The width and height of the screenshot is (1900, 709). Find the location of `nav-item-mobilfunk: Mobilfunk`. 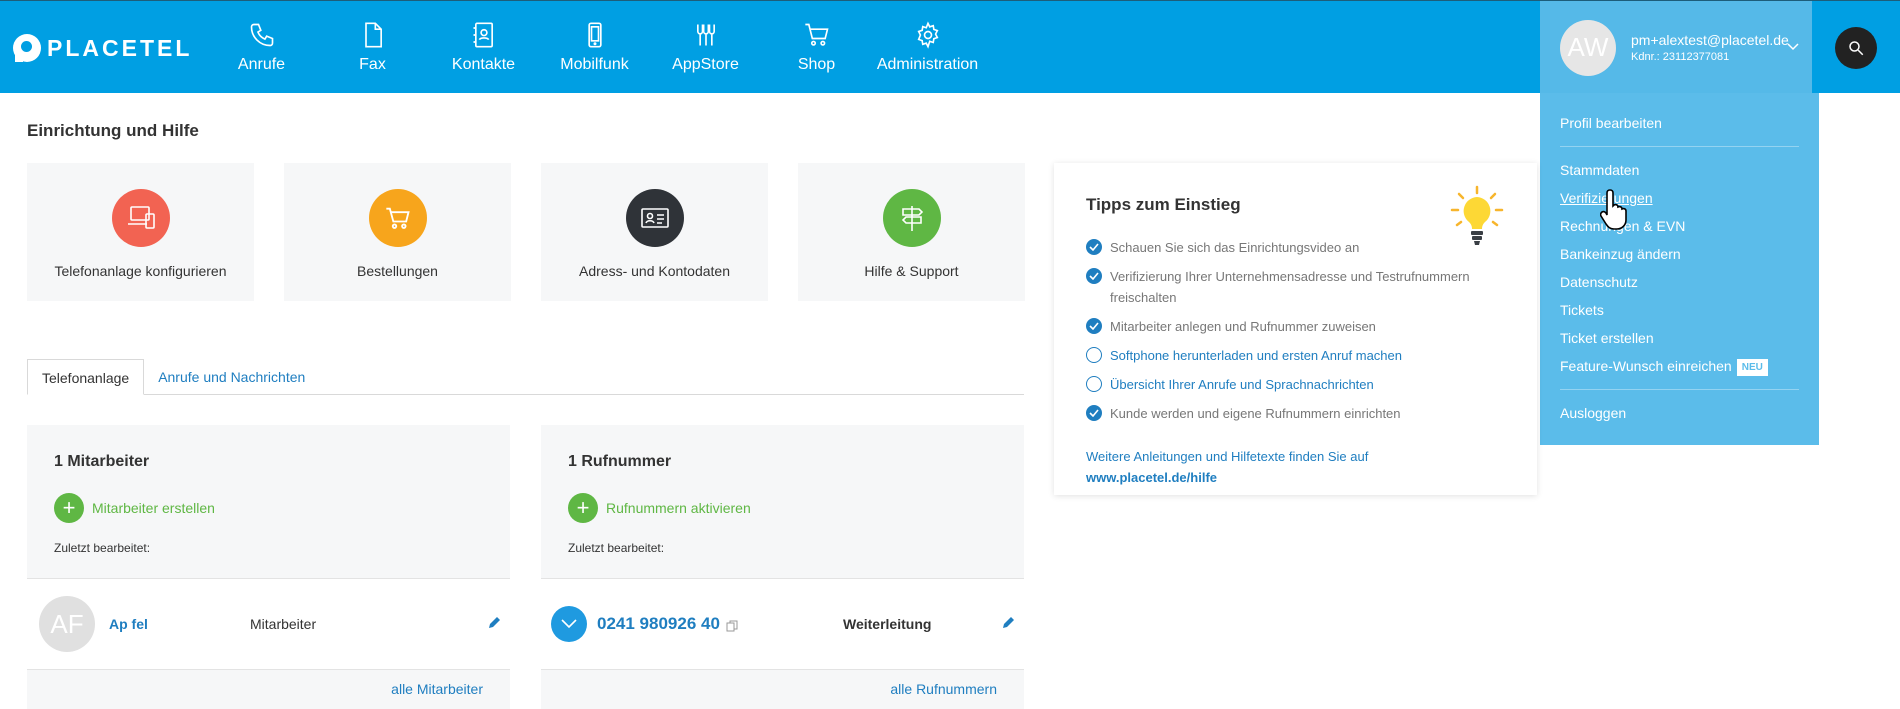

nav-item-mobilfunk: Mobilfunk is located at coordinates (594, 47).